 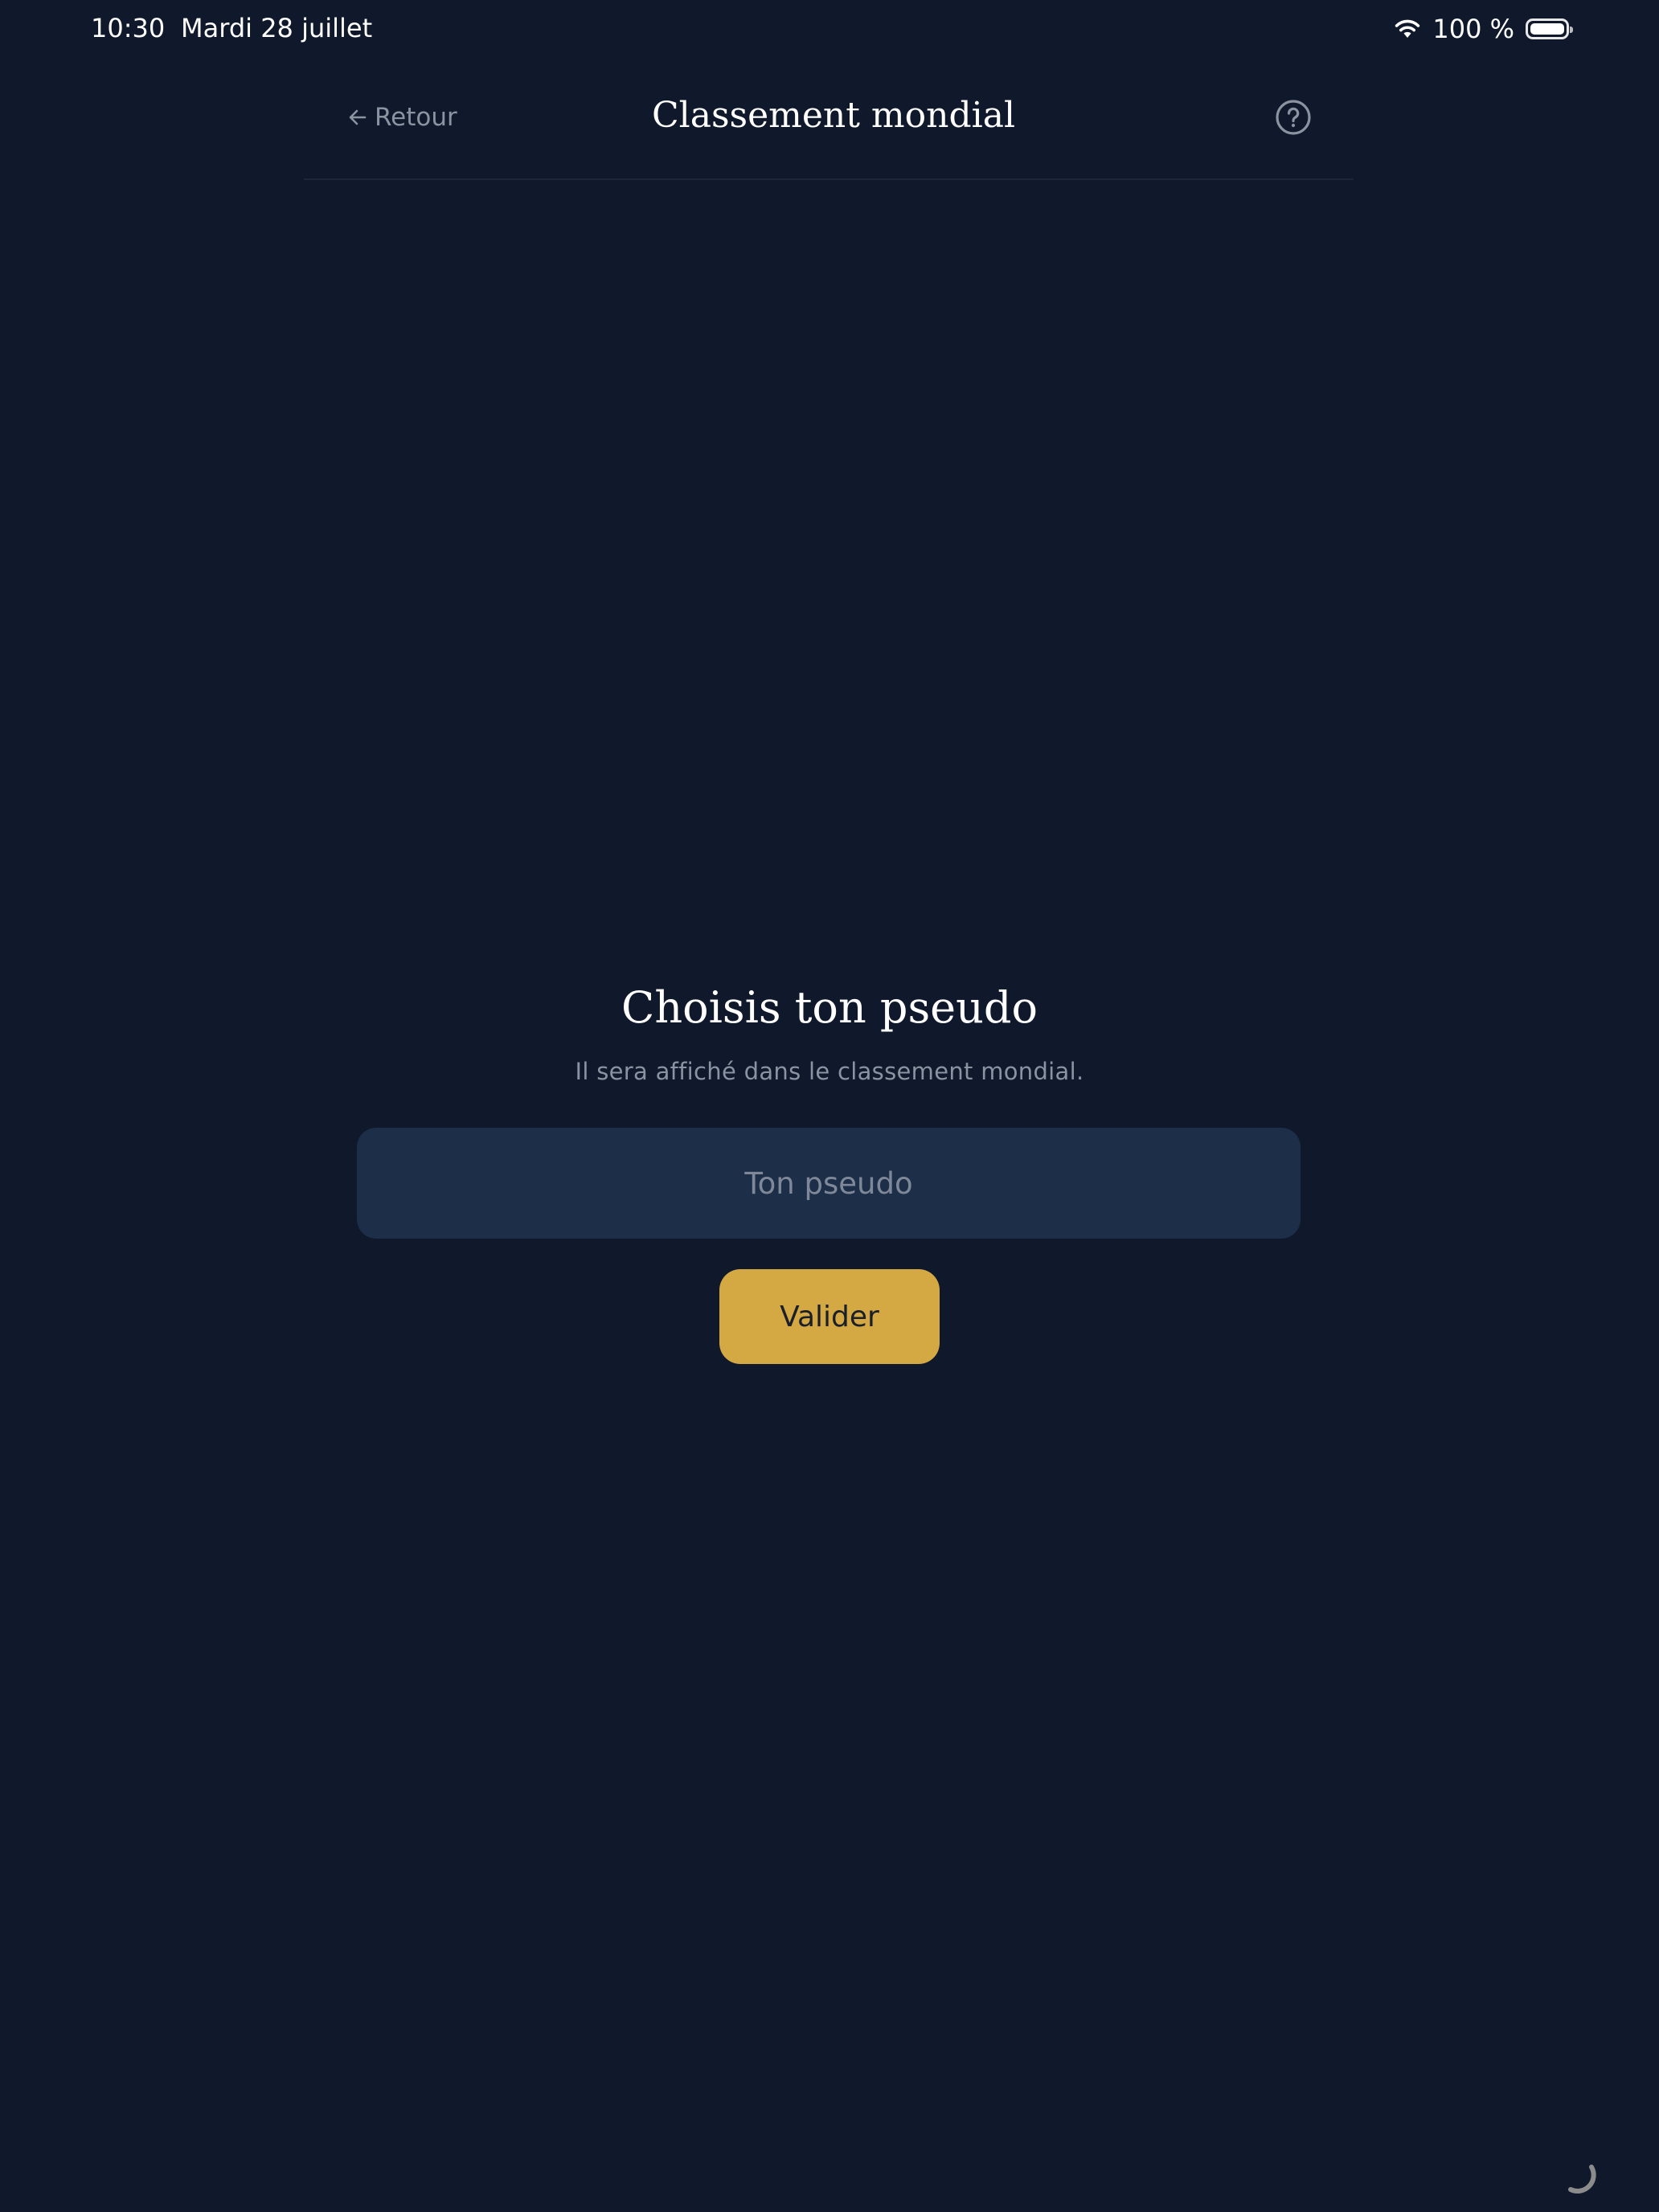 What do you see at coordinates (829, 1183) in the screenshot?
I see `pseudo-input` at bounding box center [829, 1183].